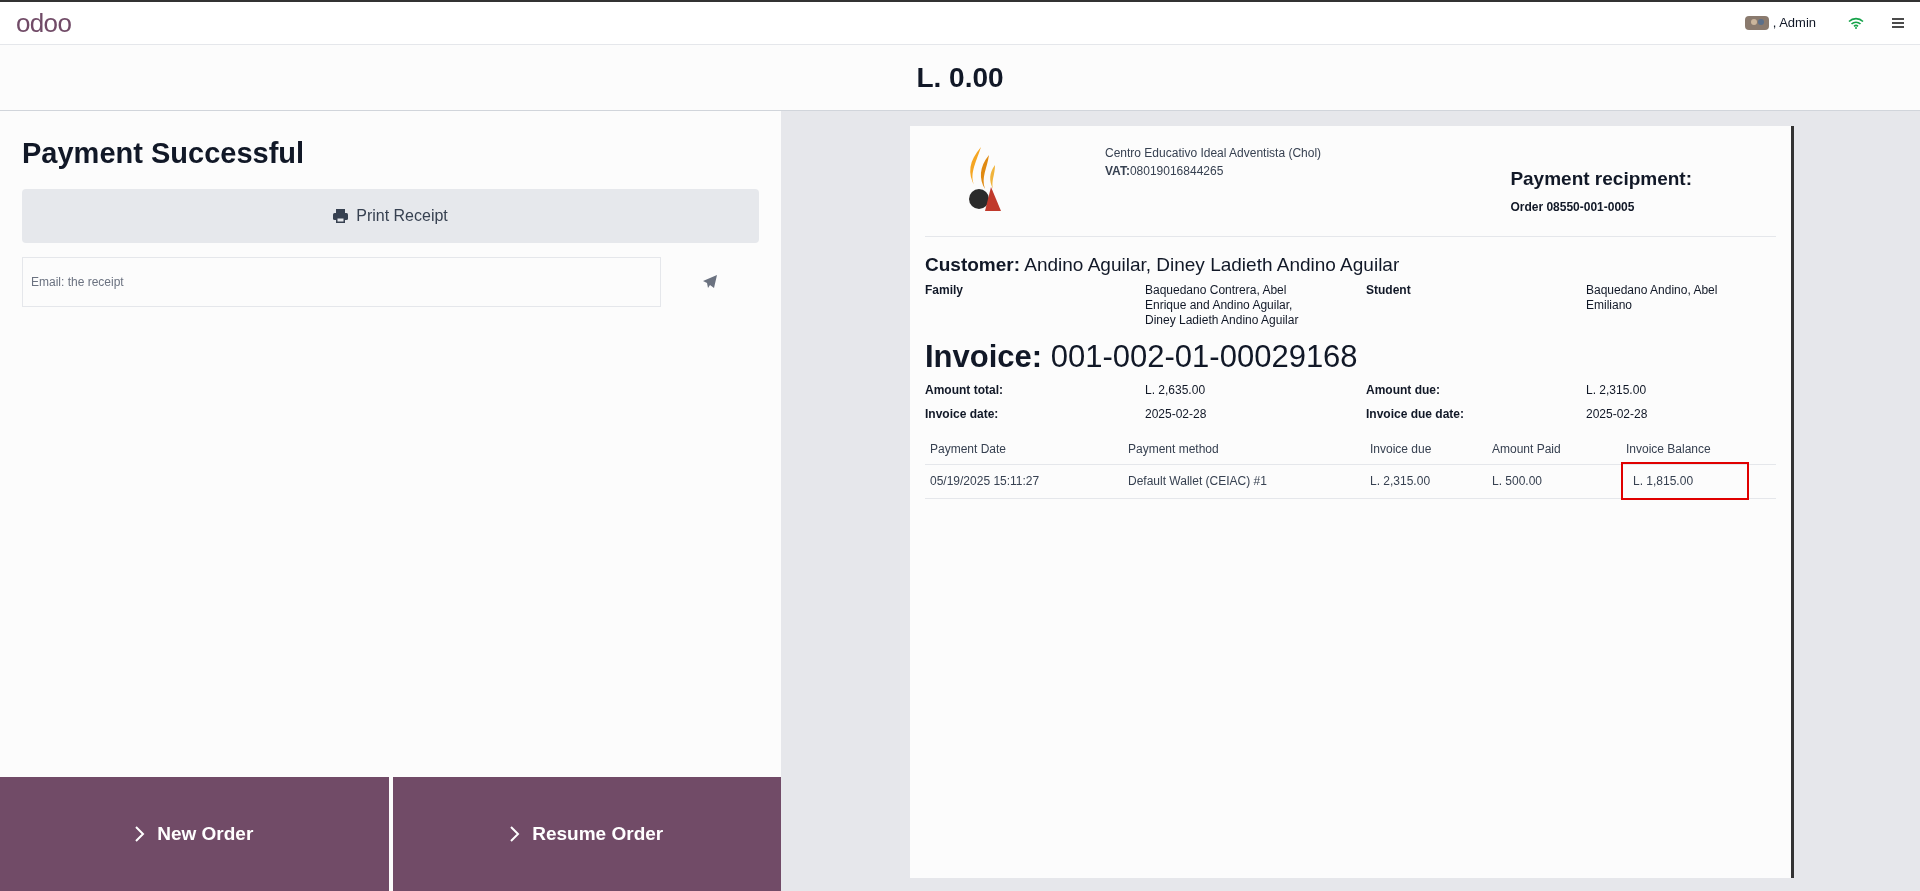  Describe the element at coordinates (1794, 23) in the screenshot. I see `user-name: , Admin` at that location.